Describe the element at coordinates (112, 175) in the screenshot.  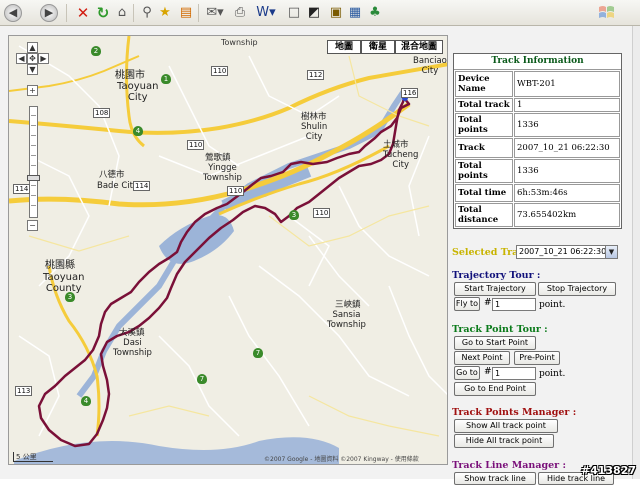
I see `map-label-bade-zh: 八德市` at that location.